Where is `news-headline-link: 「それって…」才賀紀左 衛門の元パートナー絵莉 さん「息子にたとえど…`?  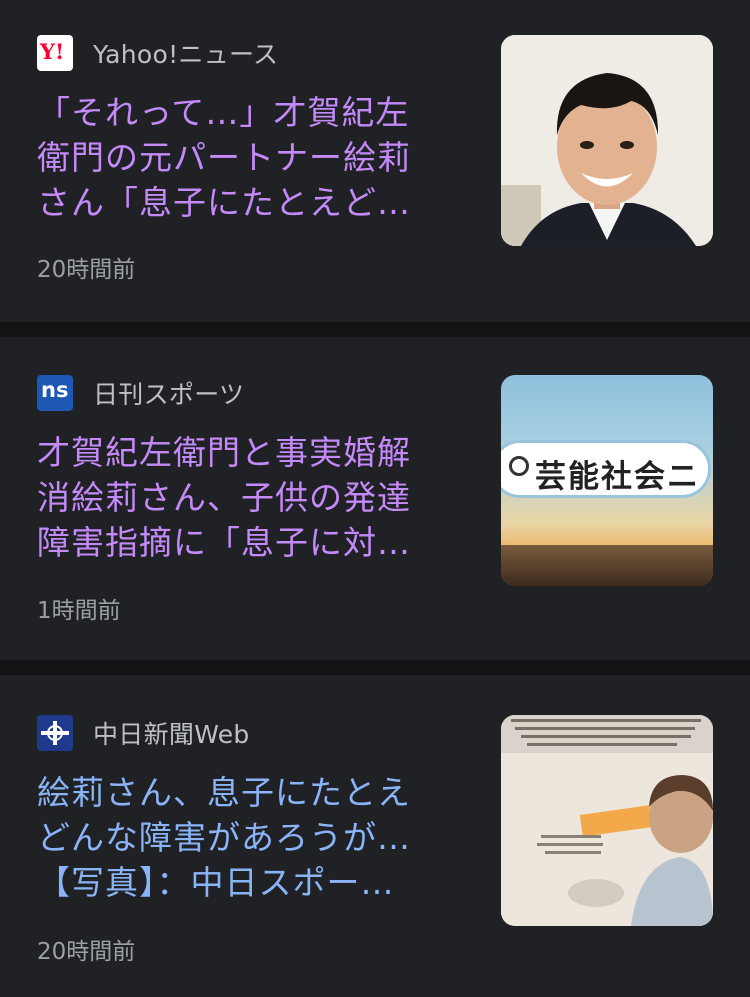
news-headline-link: 「それって…」才賀紀左 衛門の元パートナー絵莉 さん「息子にたとえど… is located at coordinates (244, 157).